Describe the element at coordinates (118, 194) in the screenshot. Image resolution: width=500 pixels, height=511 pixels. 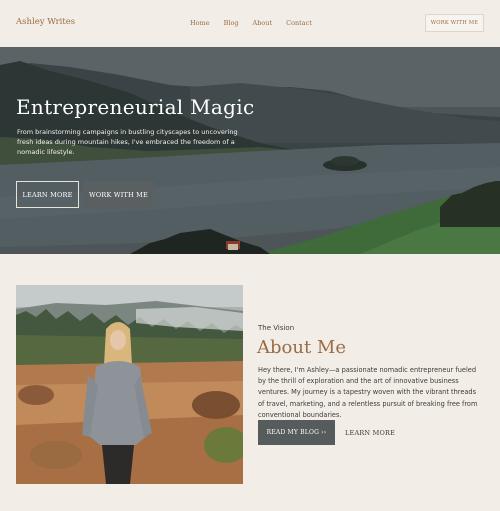
I see `hero-work-with-me-button: WORK WITH ME` at that location.